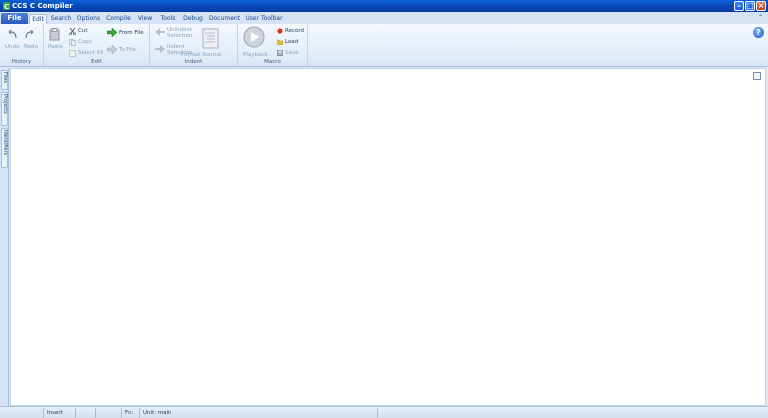 The height and width of the screenshot is (418, 768). What do you see at coordinates (5, 104) in the screenshot?
I see `side-tab-projects-label: Projects` at bounding box center [5, 104].